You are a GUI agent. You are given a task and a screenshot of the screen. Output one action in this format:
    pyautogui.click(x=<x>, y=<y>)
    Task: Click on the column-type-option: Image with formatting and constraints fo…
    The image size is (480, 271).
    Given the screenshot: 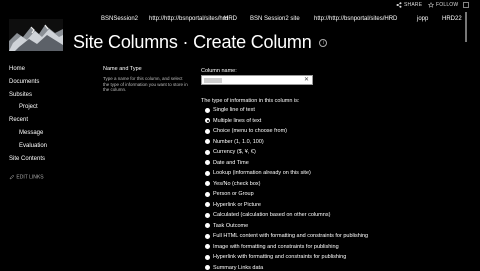 What is the action you would take?
    pyautogui.click(x=272, y=247)
    